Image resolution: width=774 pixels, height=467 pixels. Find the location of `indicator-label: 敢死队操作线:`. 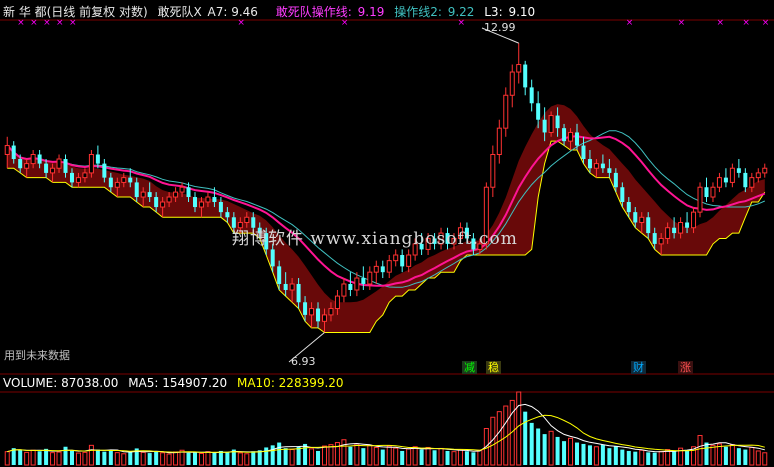

indicator-label: 敢死队操作线: is located at coordinates (313, 12).